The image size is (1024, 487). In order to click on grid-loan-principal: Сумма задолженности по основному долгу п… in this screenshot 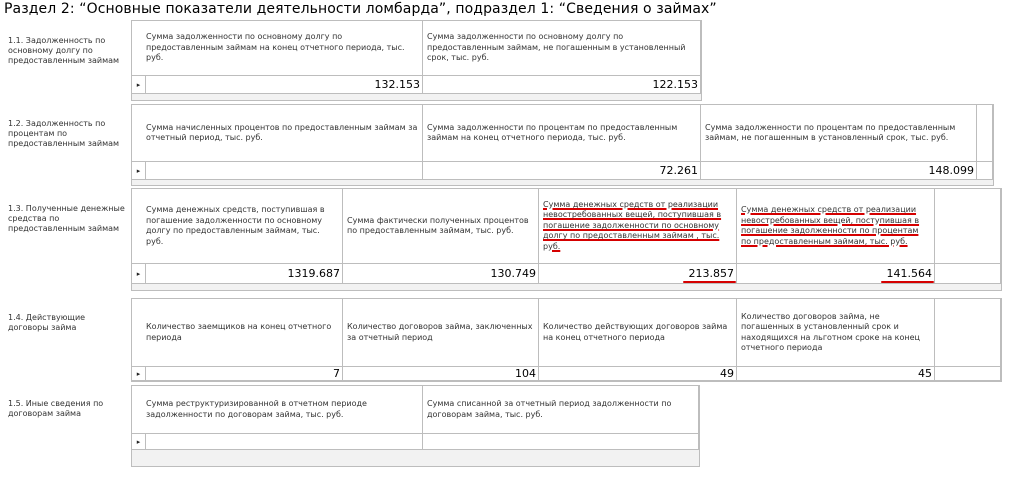, I will do `click(416, 60)`.